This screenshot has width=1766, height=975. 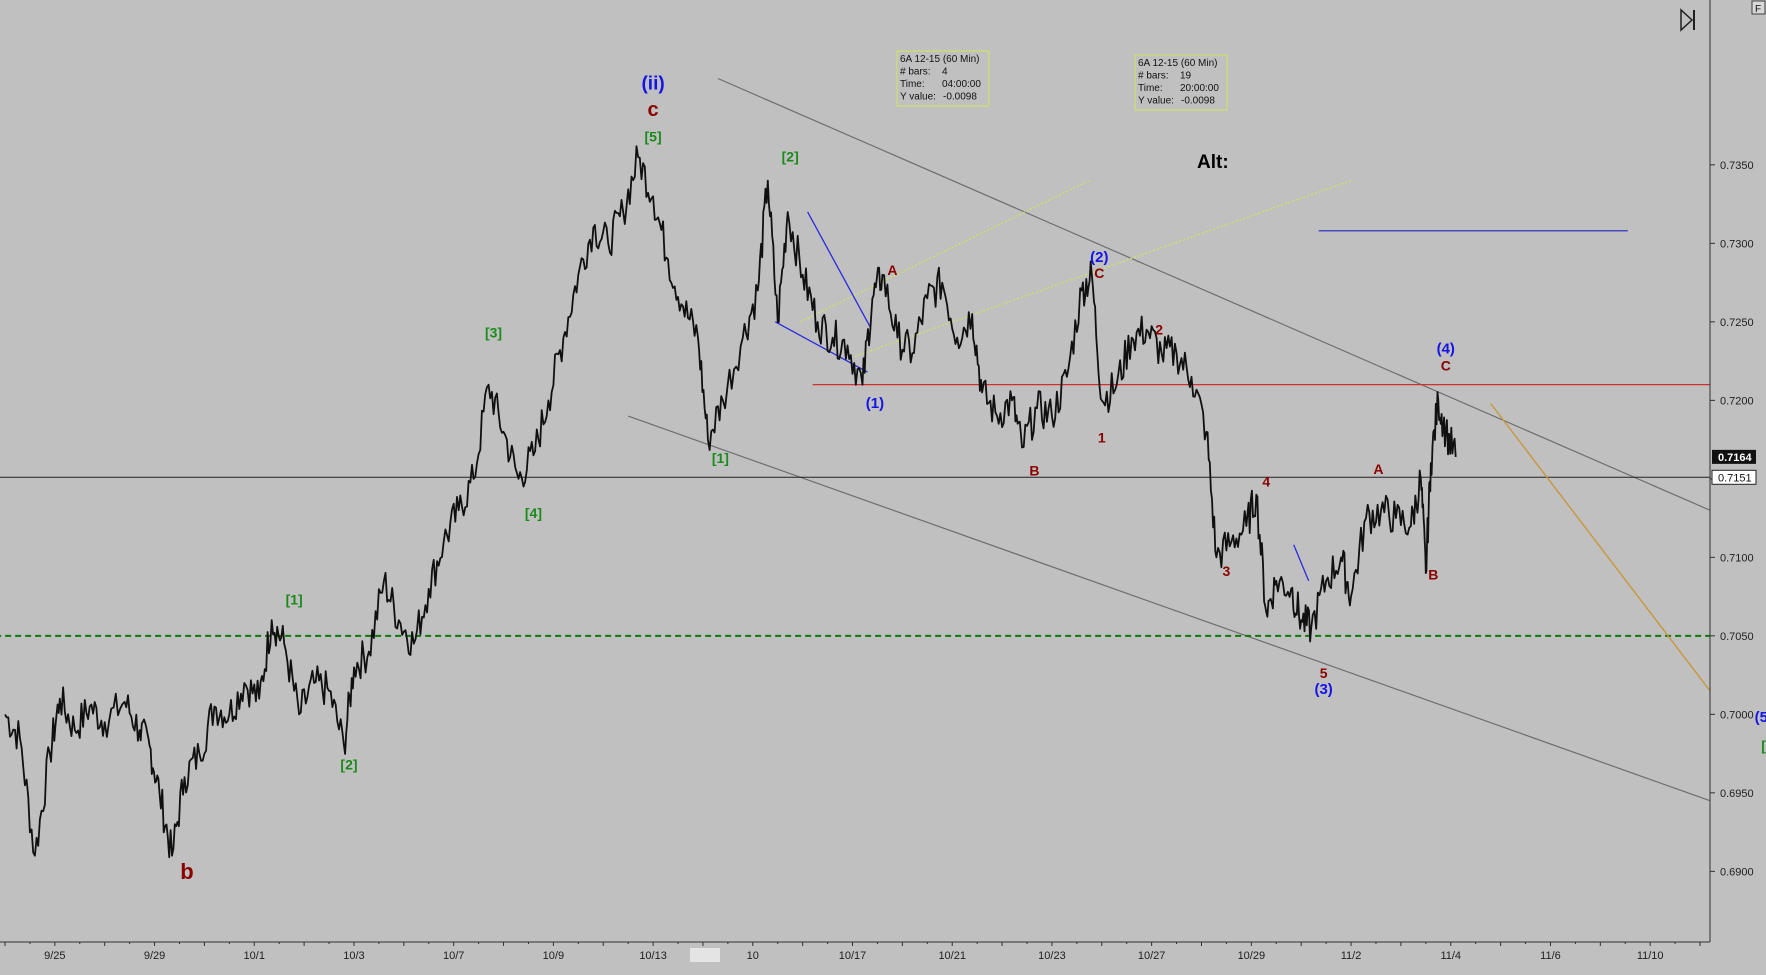 What do you see at coordinates (1737, 244) in the screenshot?
I see `price-axis-label: 0.7300` at bounding box center [1737, 244].